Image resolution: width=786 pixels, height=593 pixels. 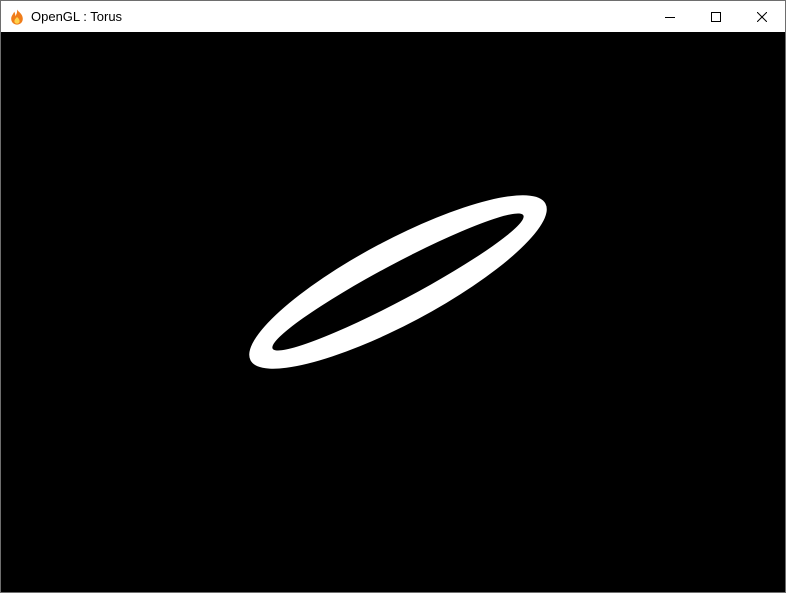 I want to click on close-button, so click(x=762, y=16).